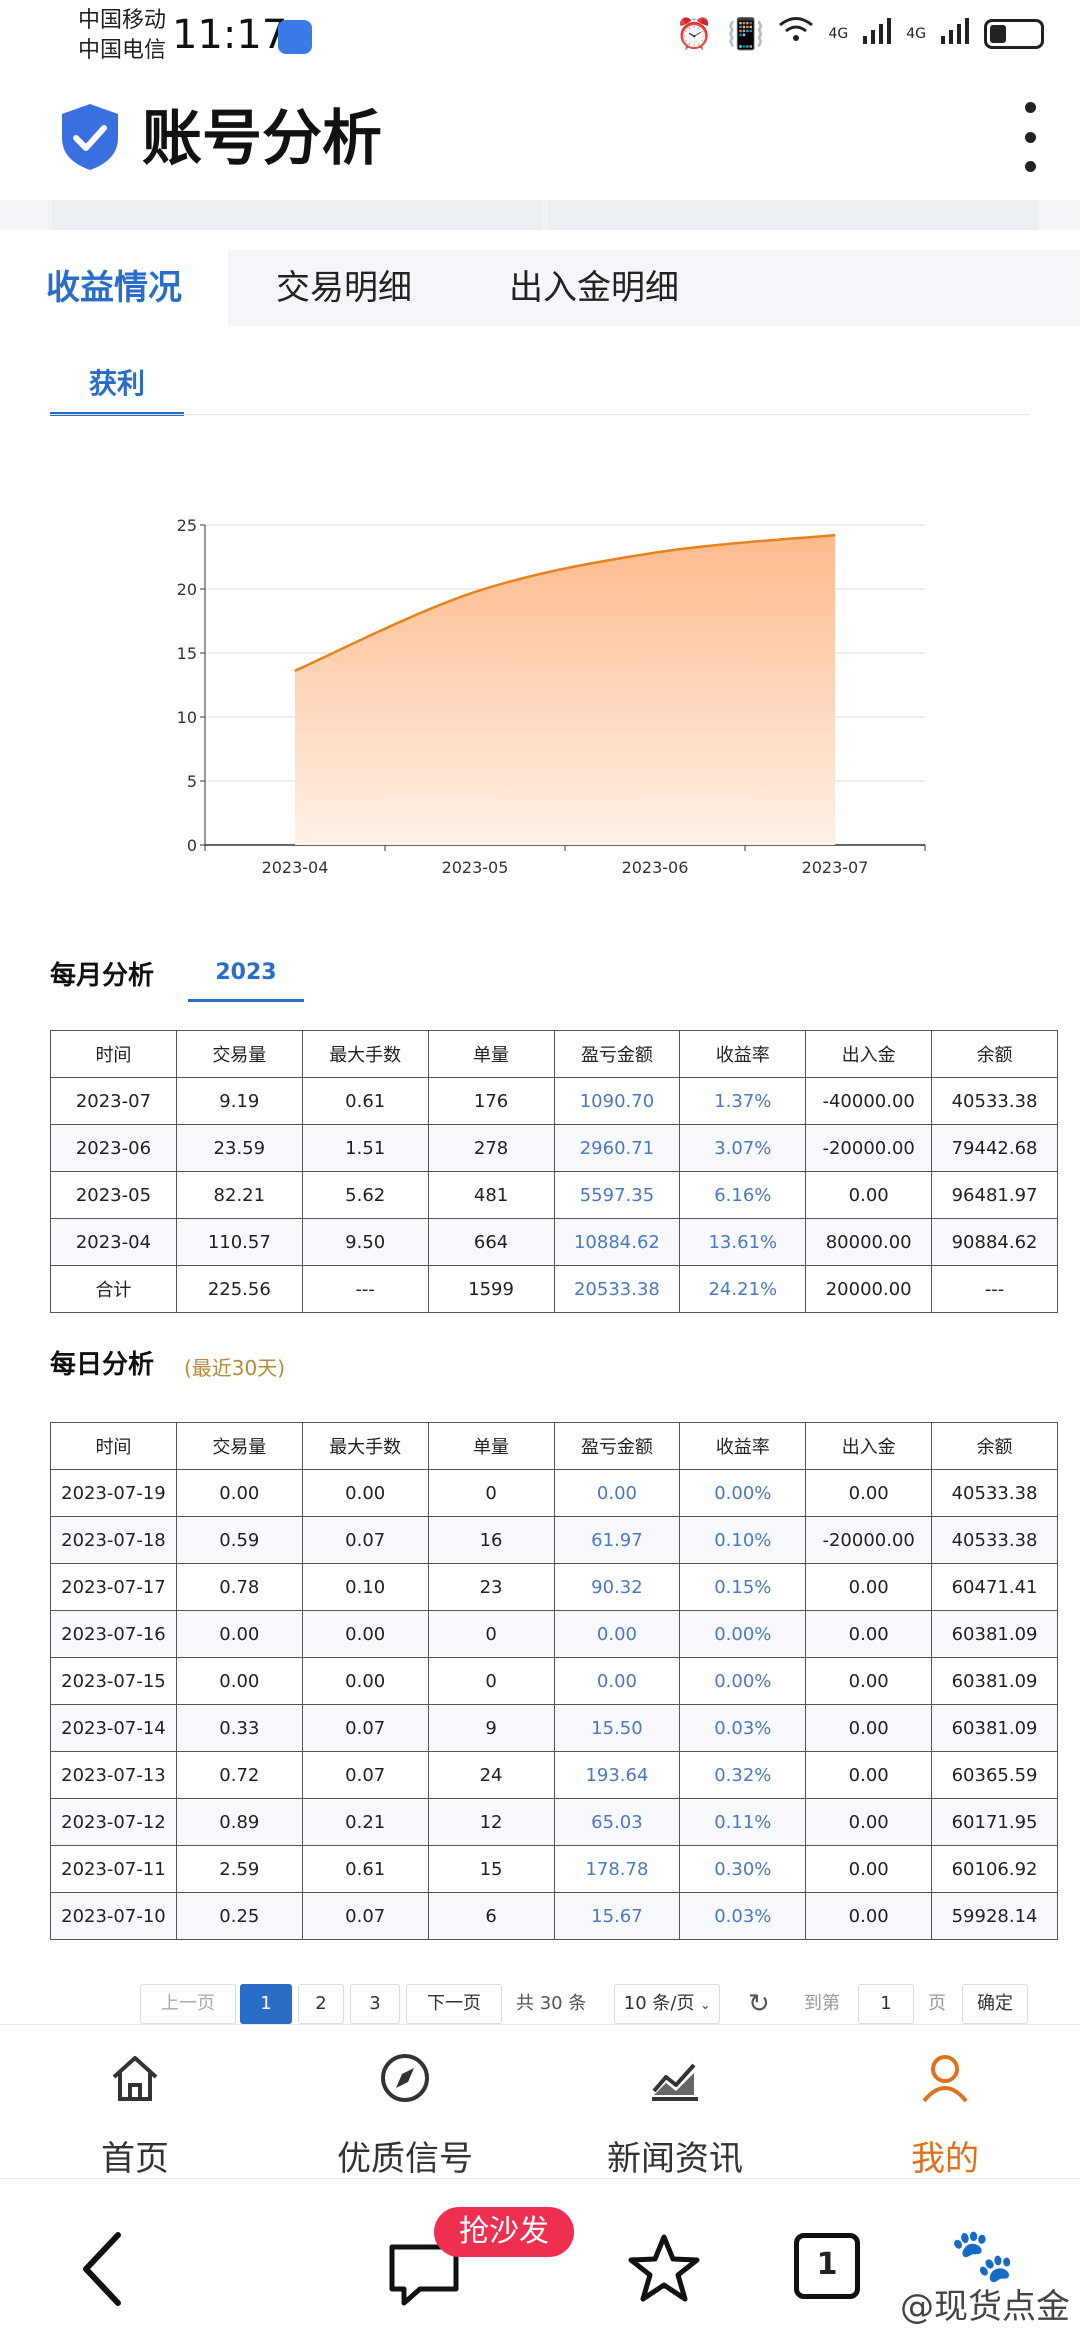  What do you see at coordinates (365, 1054) in the screenshot?
I see `monthly-header-cell: 最大手数` at bounding box center [365, 1054].